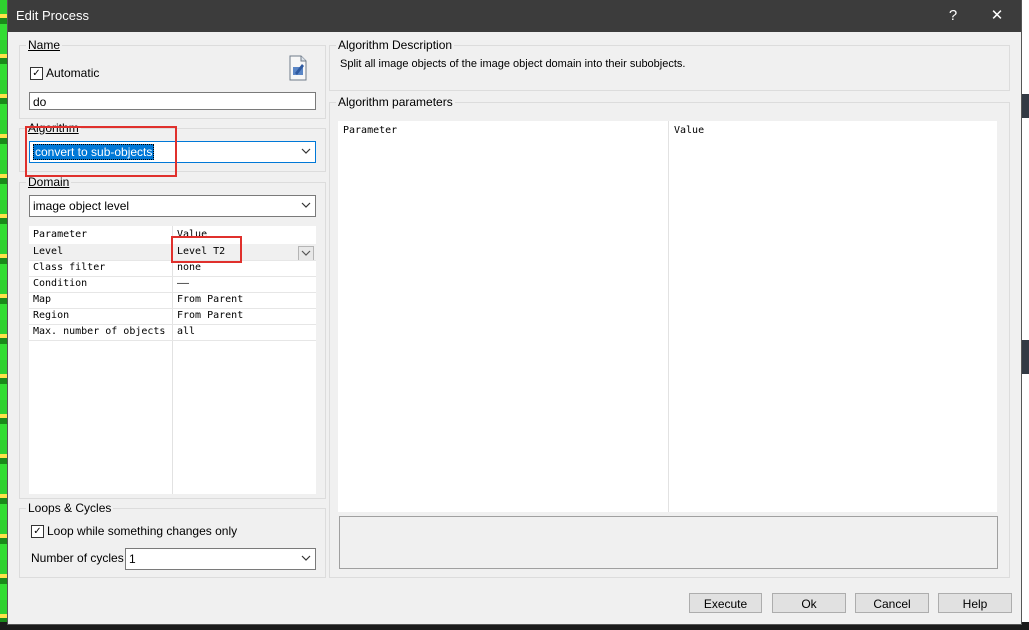 This screenshot has height=630, width=1029. I want to click on title-bar: Edit Process ? ✕, so click(514, 16).